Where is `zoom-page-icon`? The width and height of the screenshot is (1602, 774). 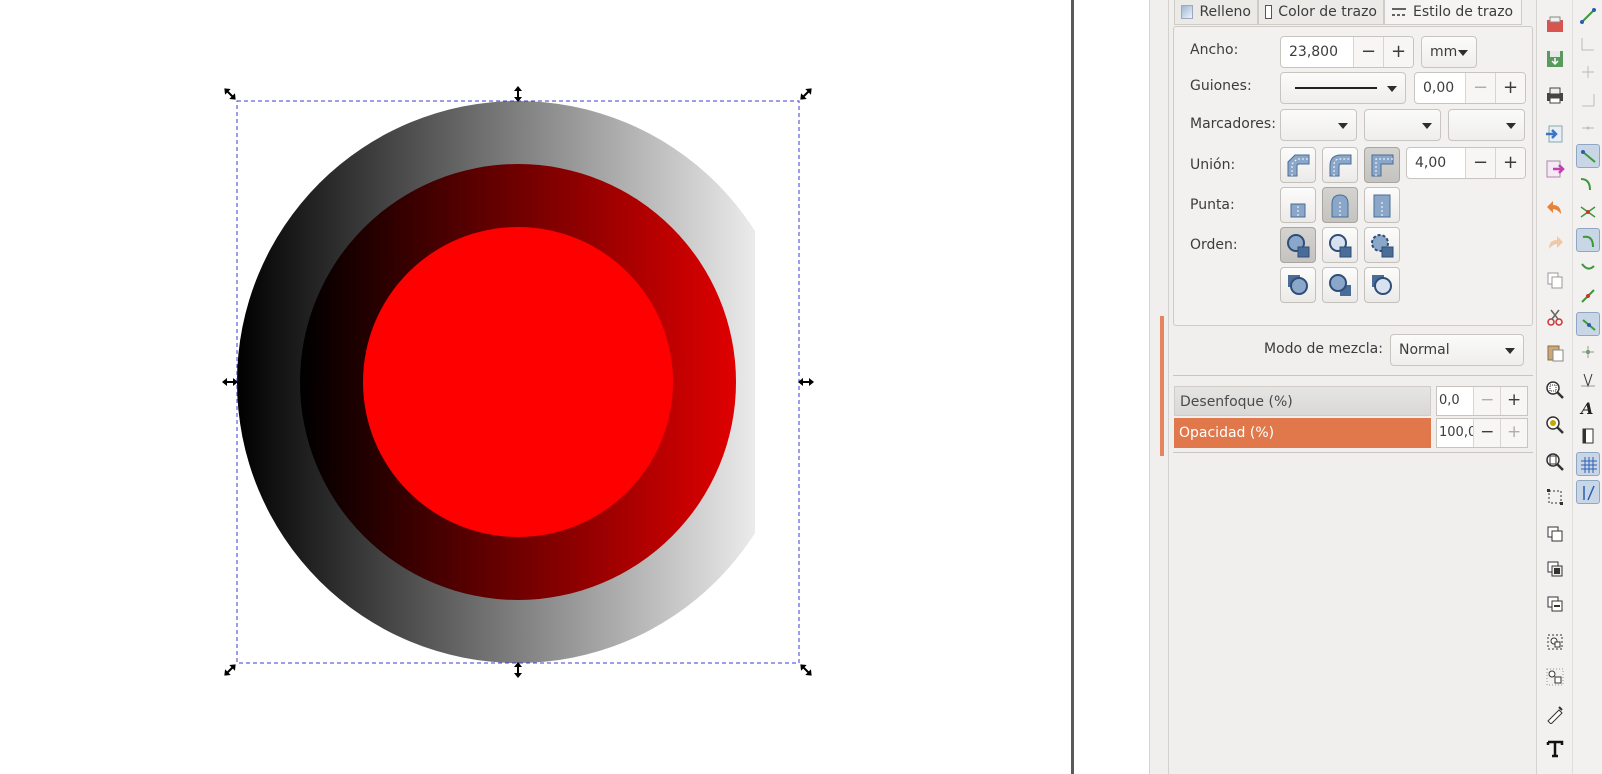 zoom-page-icon is located at coordinates (1555, 462).